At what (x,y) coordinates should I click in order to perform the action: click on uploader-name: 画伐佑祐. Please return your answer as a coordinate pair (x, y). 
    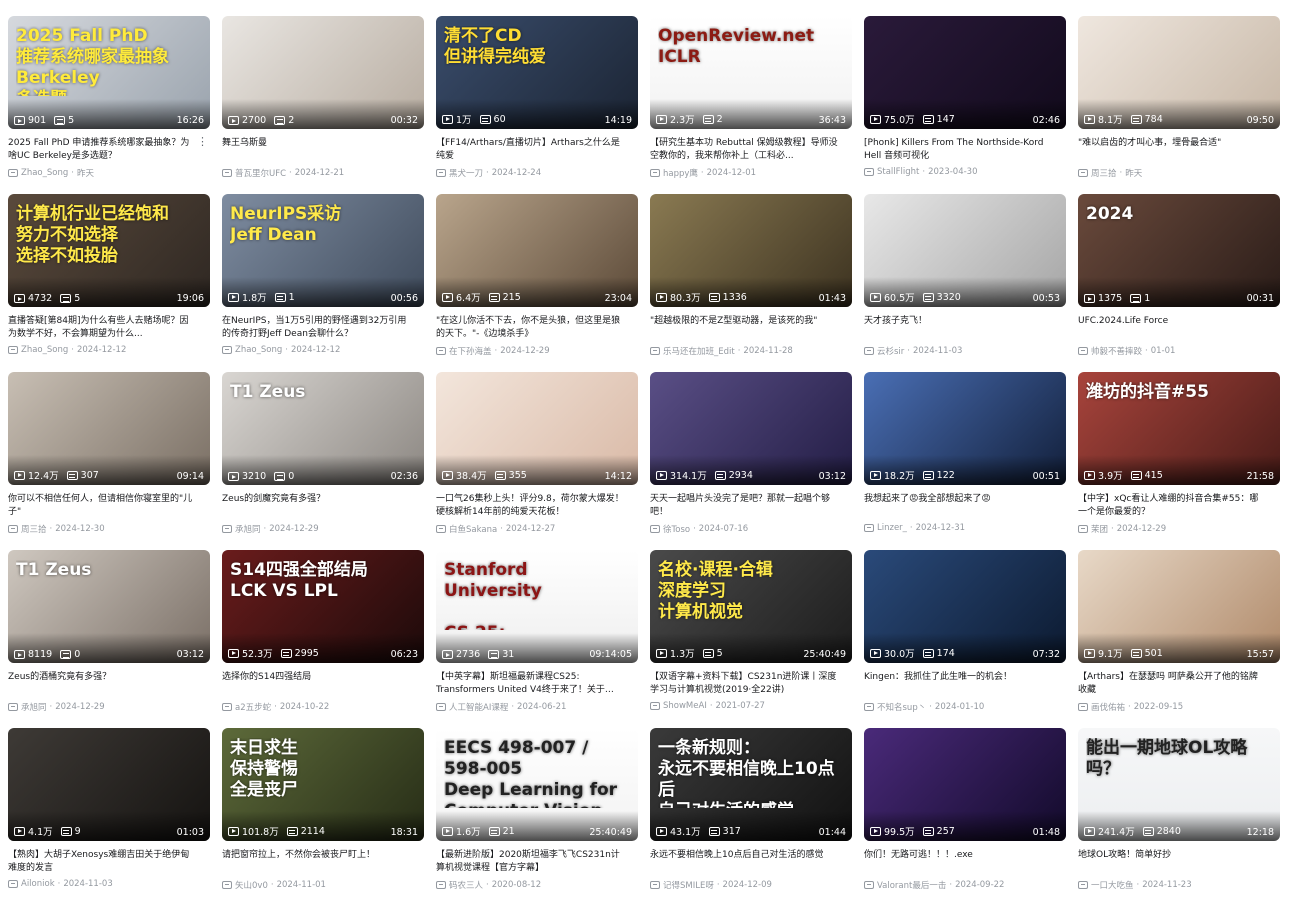
    Looking at the image, I should click on (1108, 707).